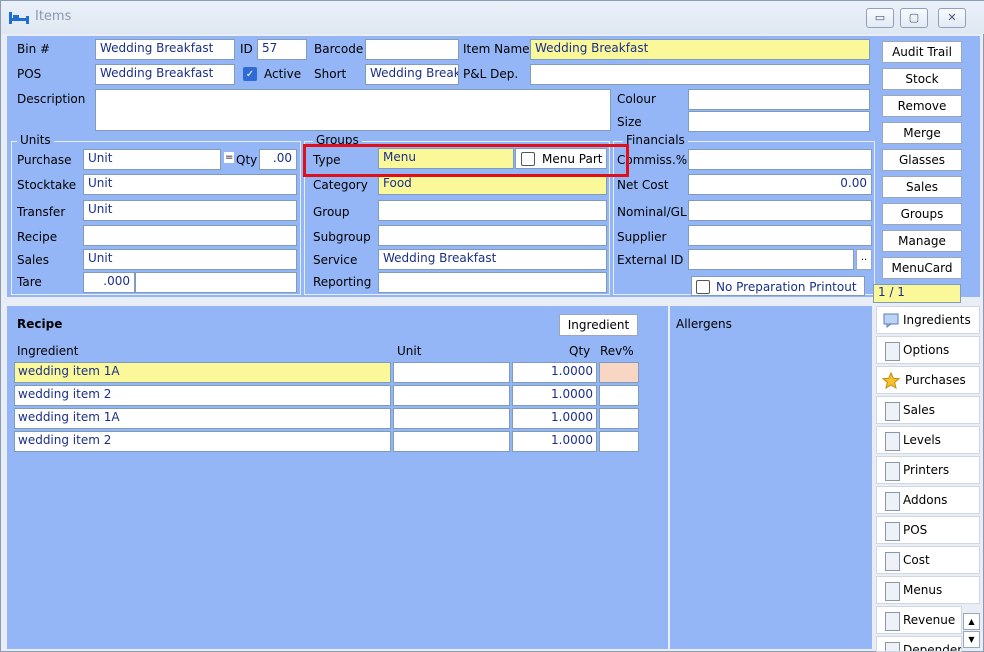 The width and height of the screenshot is (984, 652). Describe the element at coordinates (492, 210) in the screenshot. I see `group-field` at that location.